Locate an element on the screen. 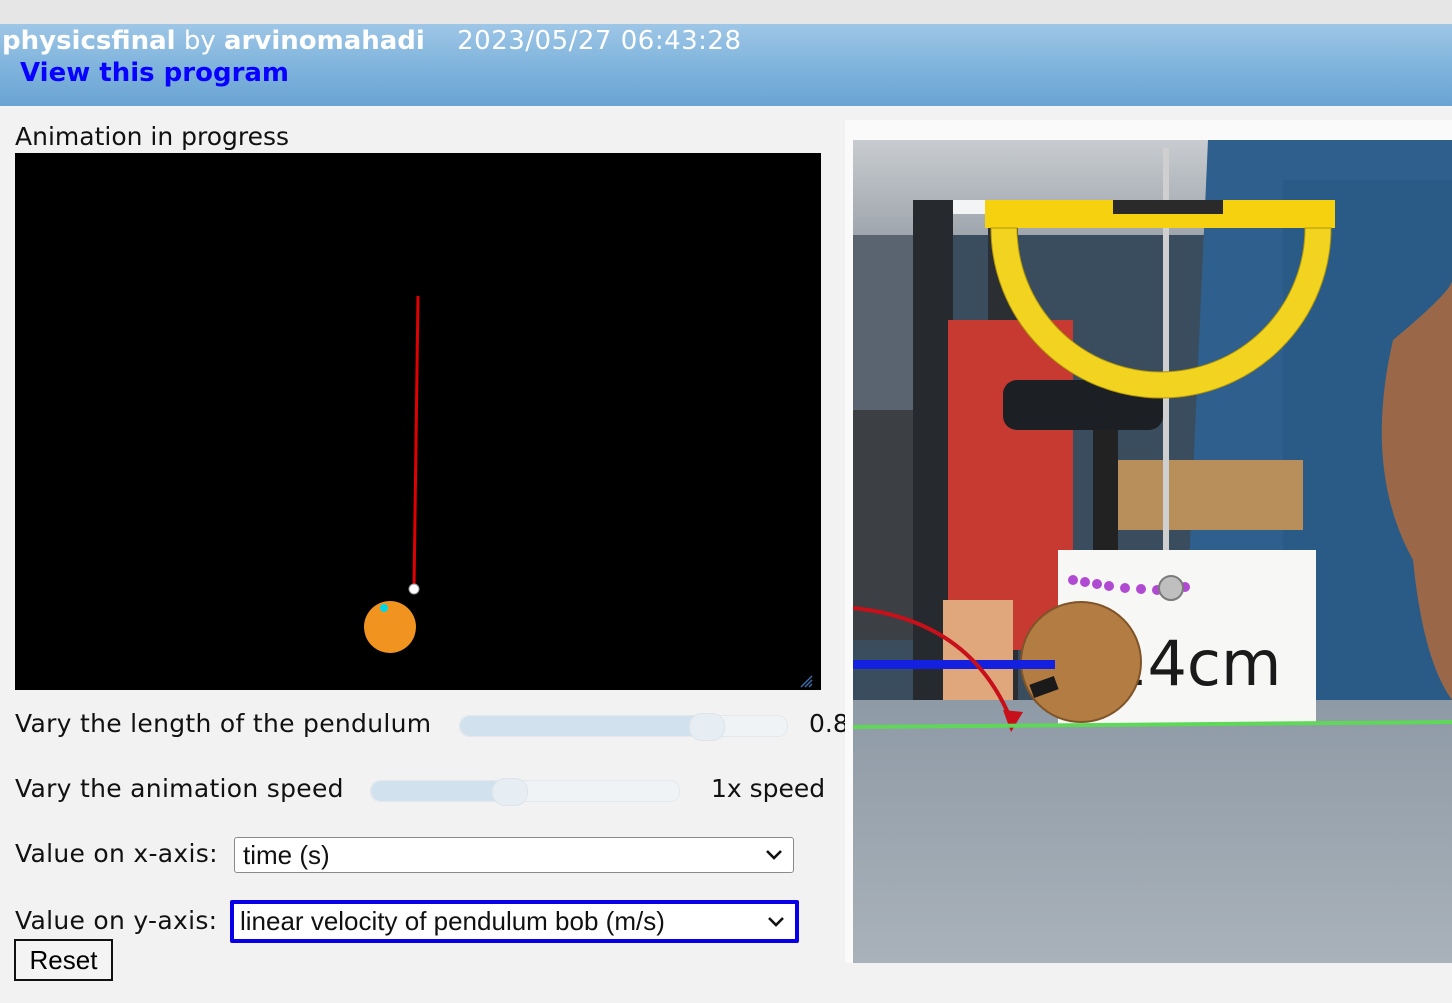  pendulum-pivot is located at coordinates (414, 589).